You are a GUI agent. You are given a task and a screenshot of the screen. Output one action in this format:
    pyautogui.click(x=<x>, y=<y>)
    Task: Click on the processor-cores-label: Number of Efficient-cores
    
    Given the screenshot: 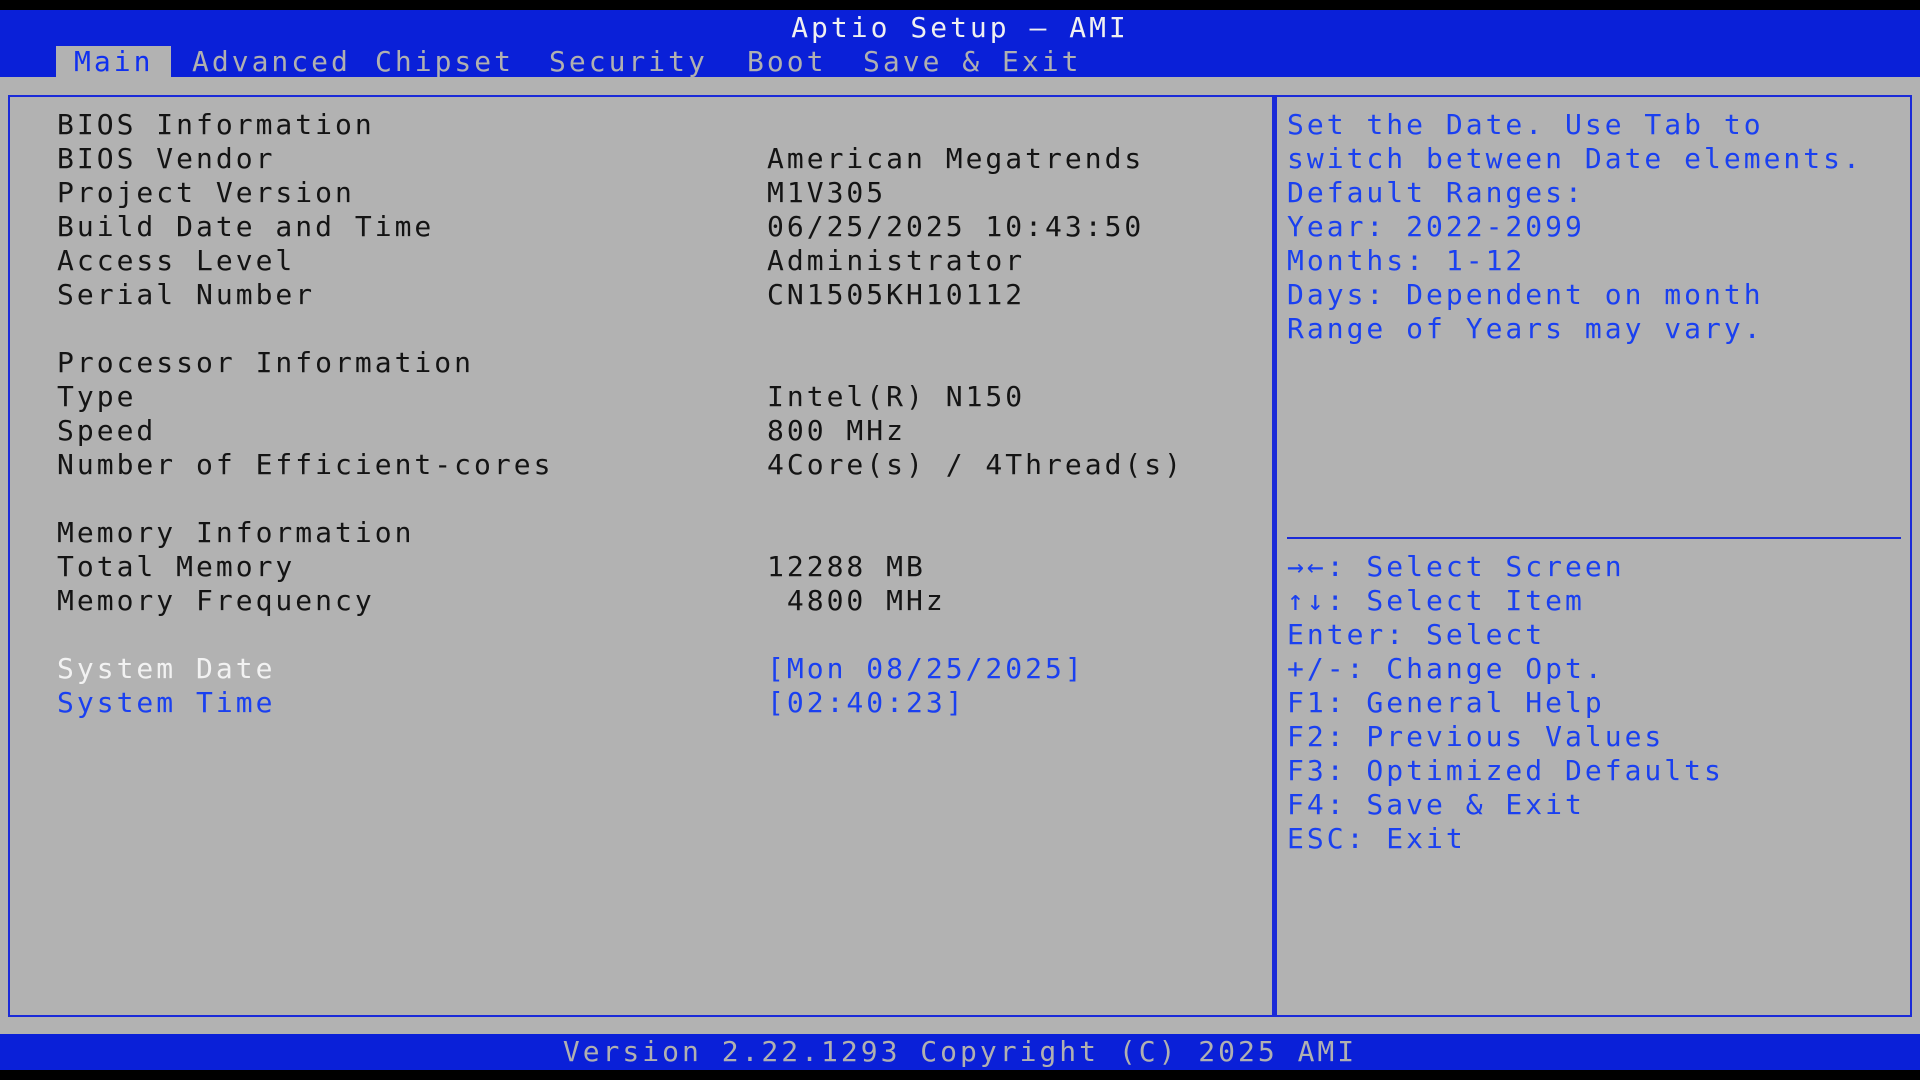 What is the action you would take?
    pyautogui.click(x=305, y=464)
    